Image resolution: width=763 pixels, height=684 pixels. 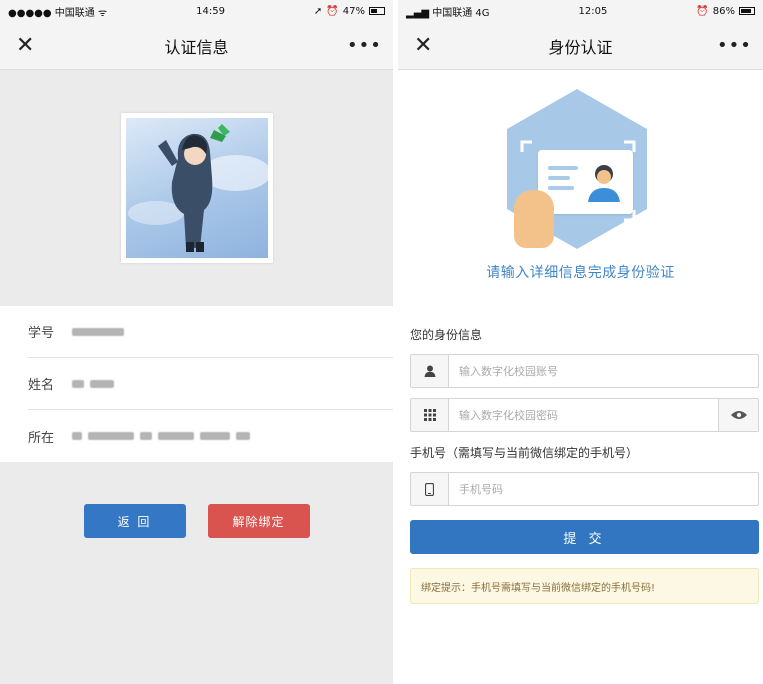 What do you see at coordinates (41, 333) in the screenshot?
I see `info-label: 学号` at bounding box center [41, 333].